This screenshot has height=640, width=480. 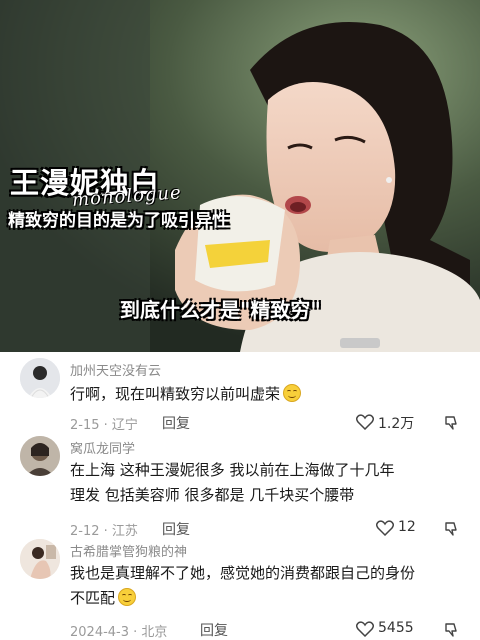 What do you see at coordinates (128, 550) in the screenshot?
I see `comment-username: 古希腊掌管狗粮的神` at bounding box center [128, 550].